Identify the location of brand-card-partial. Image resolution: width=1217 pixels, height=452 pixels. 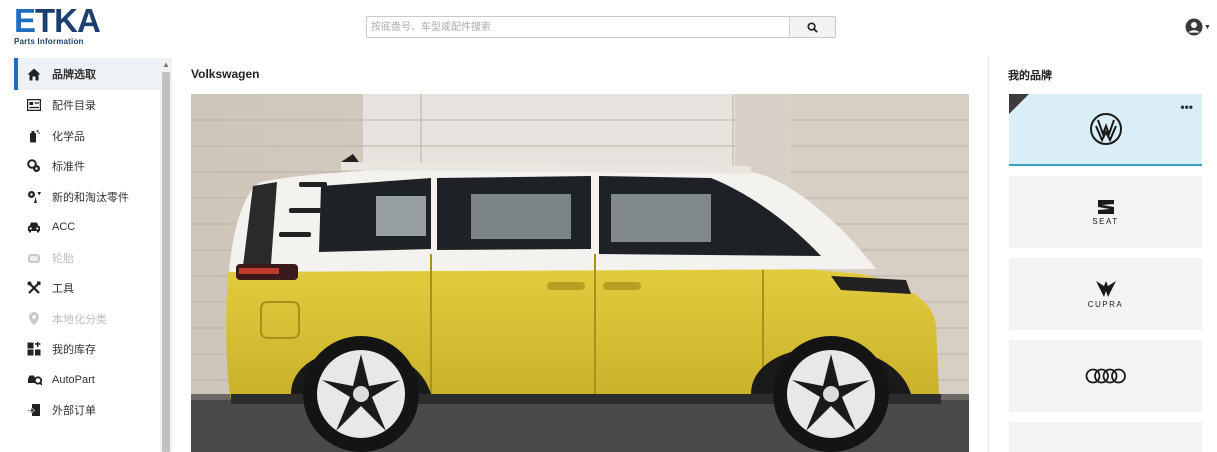
(1105, 437).